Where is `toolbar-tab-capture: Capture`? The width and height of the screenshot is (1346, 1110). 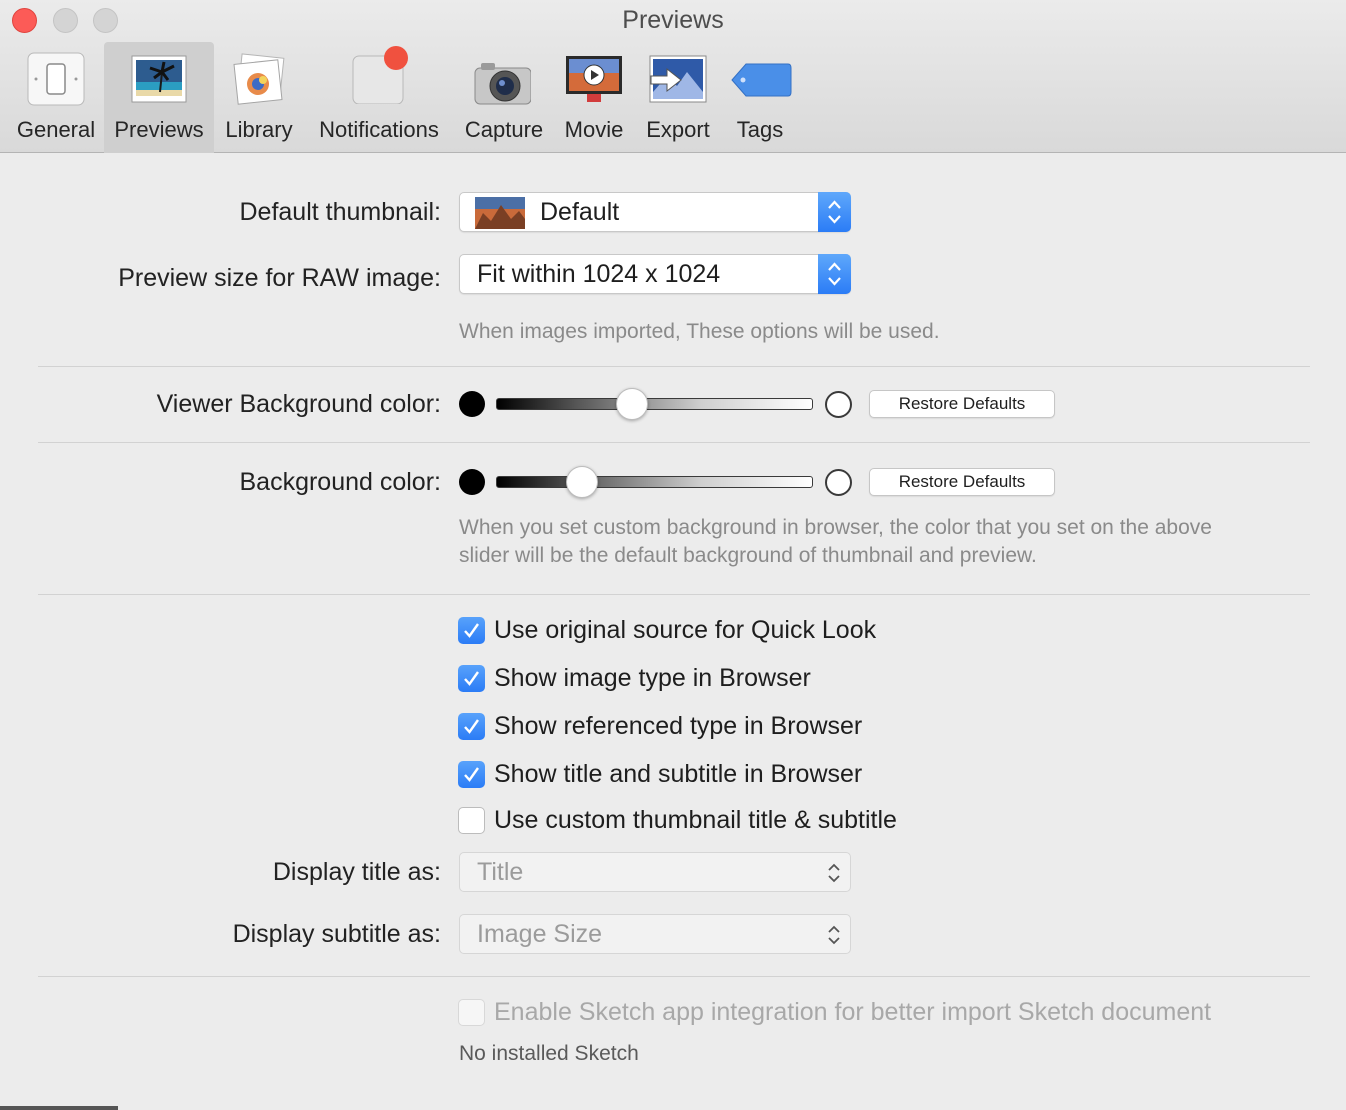 toolbar-tab-capture: Capture is located at coordinates (504, 97).